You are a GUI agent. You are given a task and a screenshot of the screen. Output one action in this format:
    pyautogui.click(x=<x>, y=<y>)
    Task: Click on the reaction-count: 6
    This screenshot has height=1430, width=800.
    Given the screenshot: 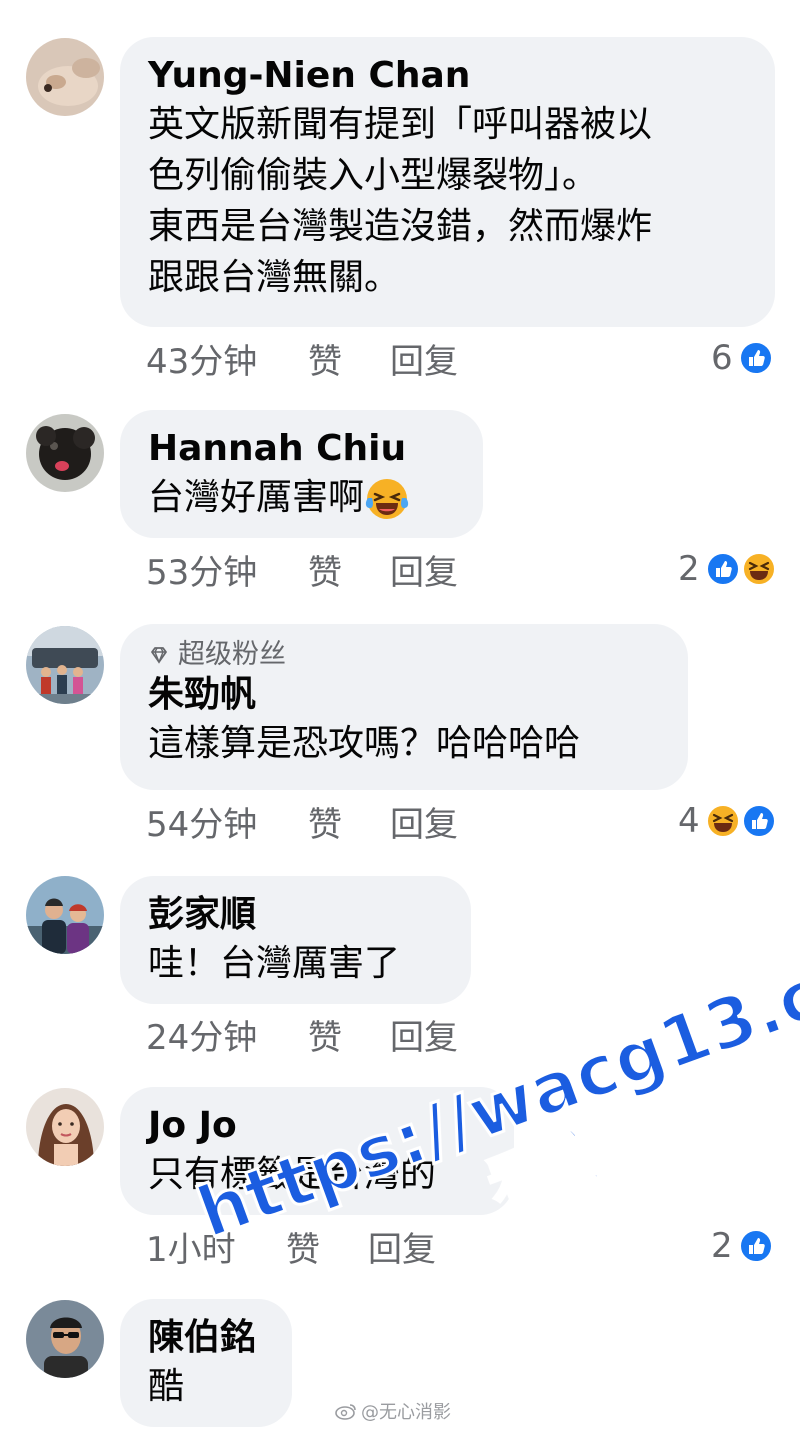 What is the action you would take?
    pyautogui.click(x=722, y=358)
    